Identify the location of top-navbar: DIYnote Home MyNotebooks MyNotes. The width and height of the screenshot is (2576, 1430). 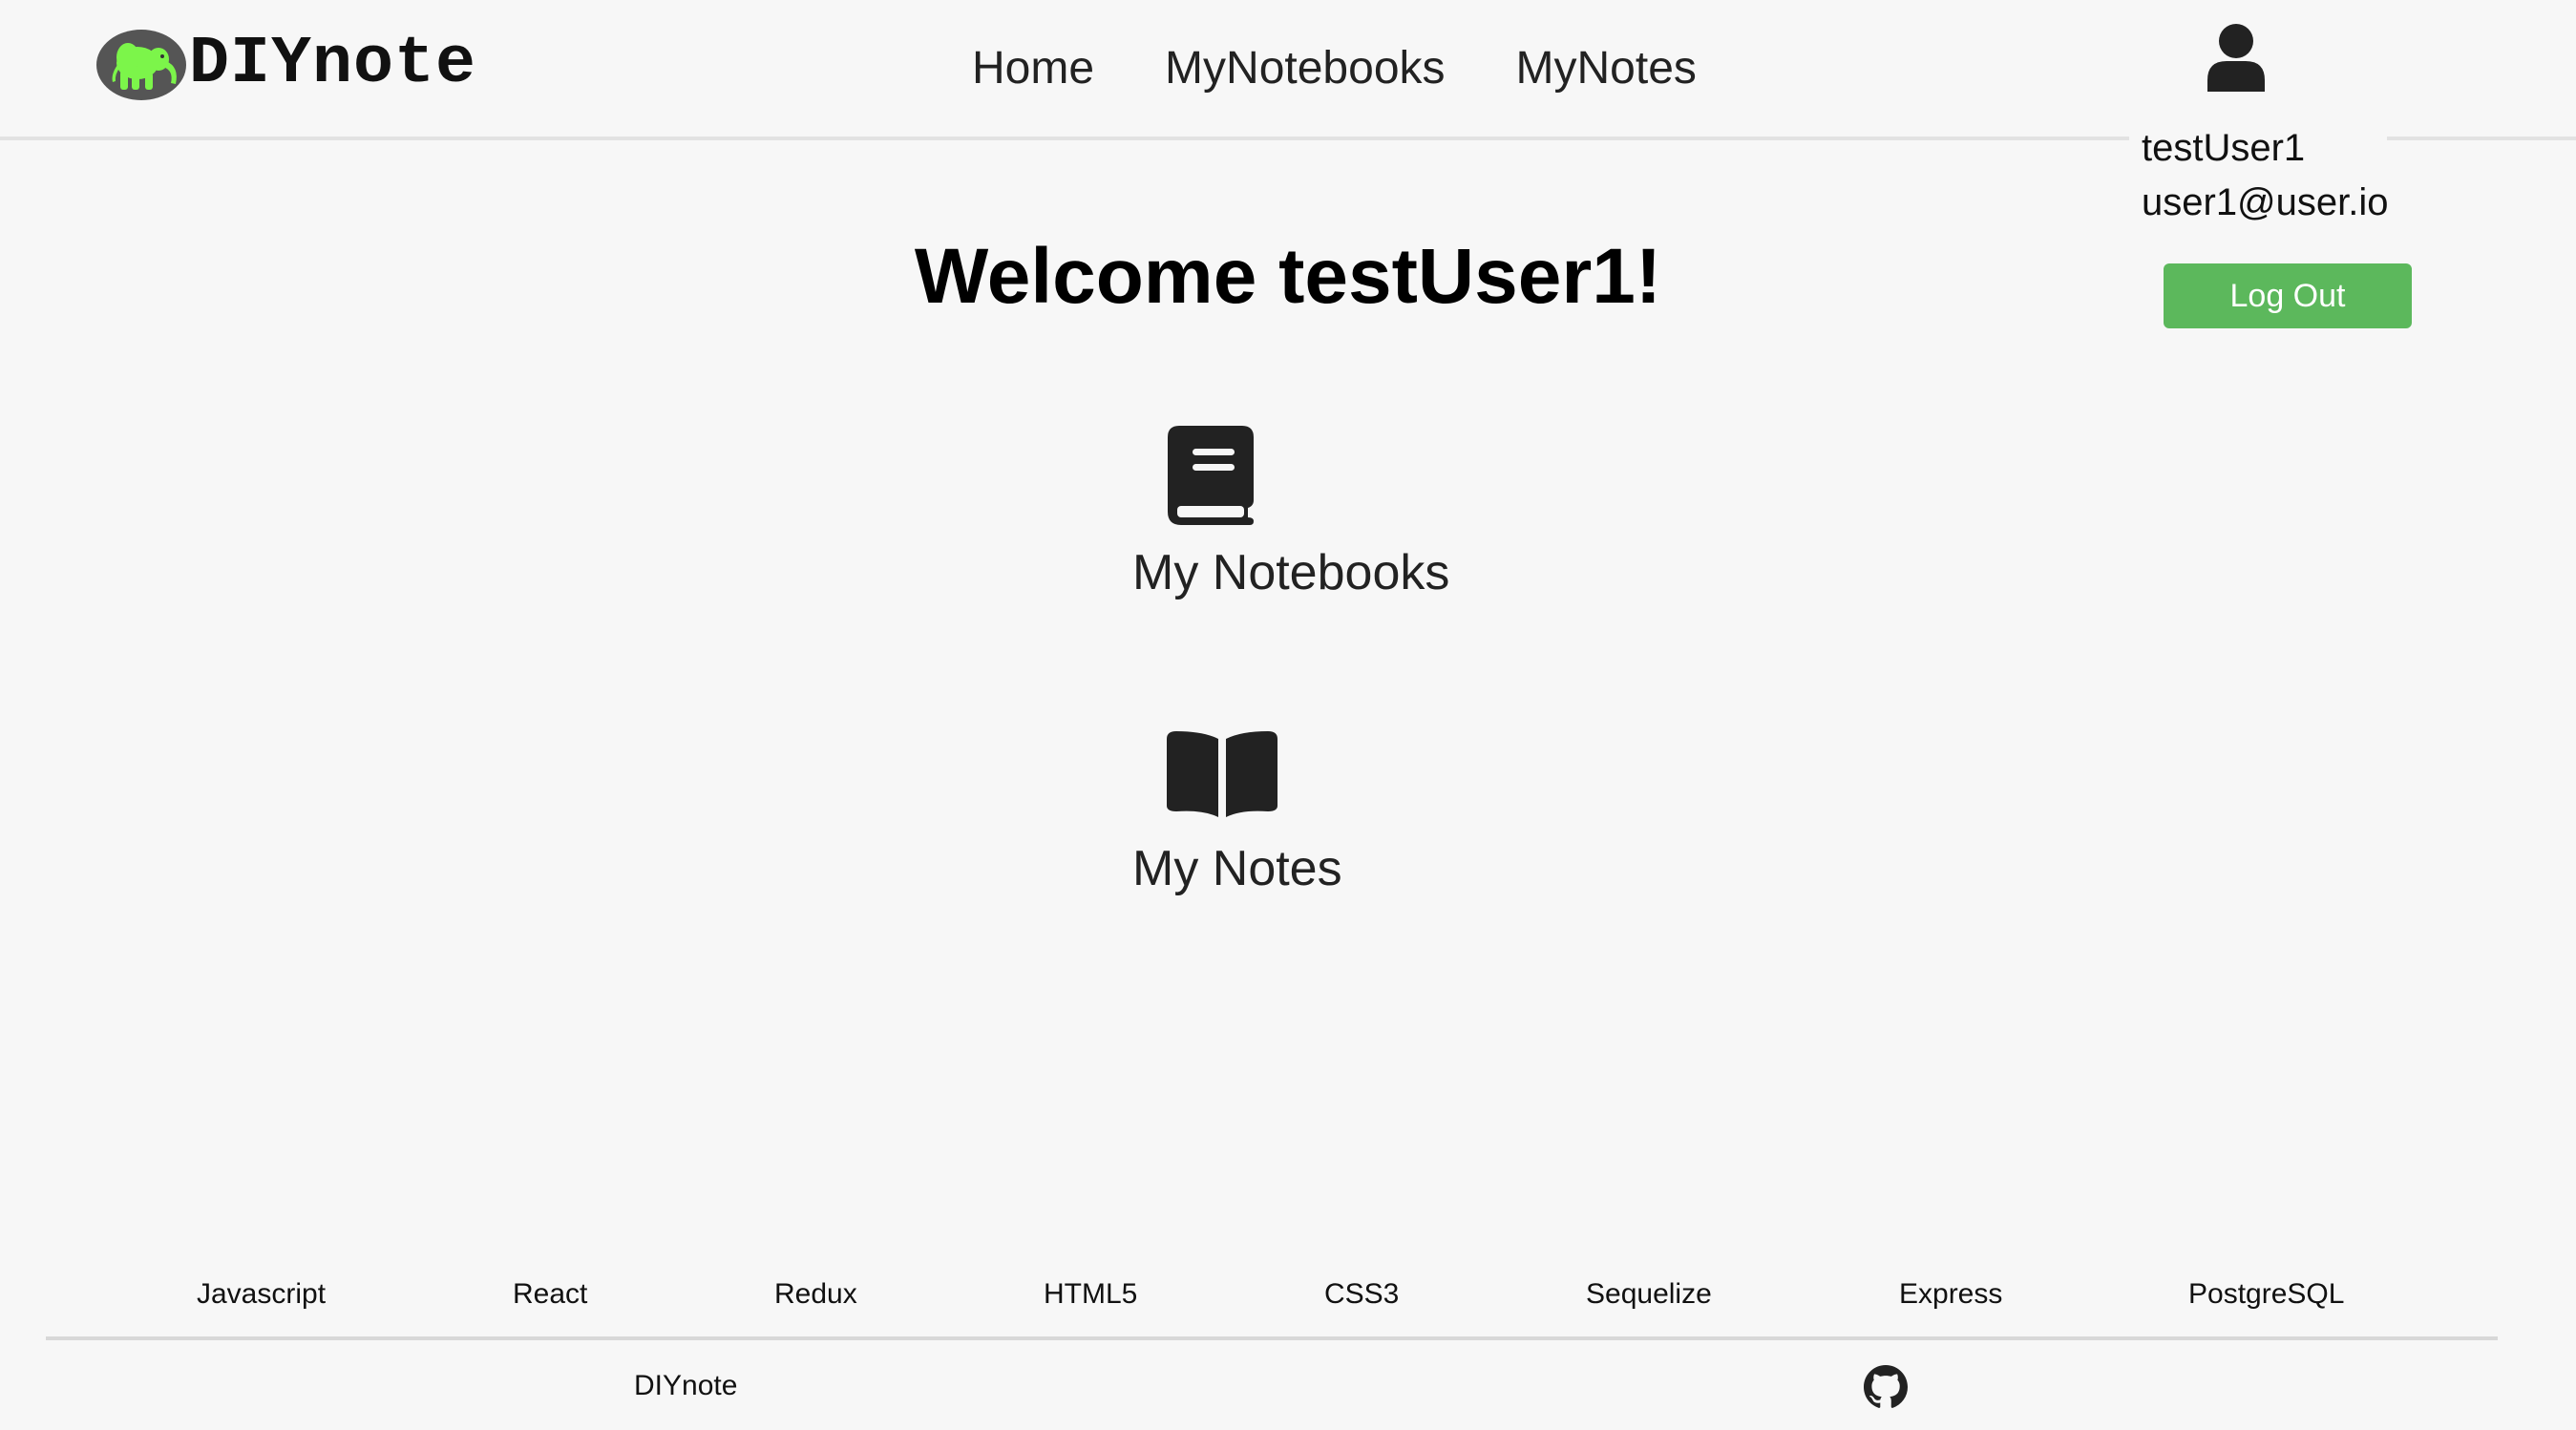
(1288, 70).